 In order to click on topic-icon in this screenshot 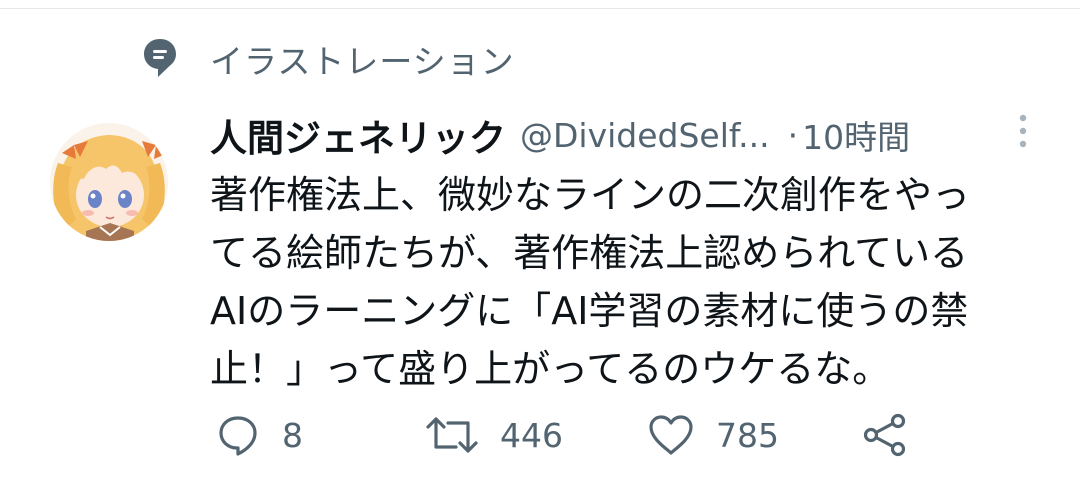, I will do `click(160, 58)`.